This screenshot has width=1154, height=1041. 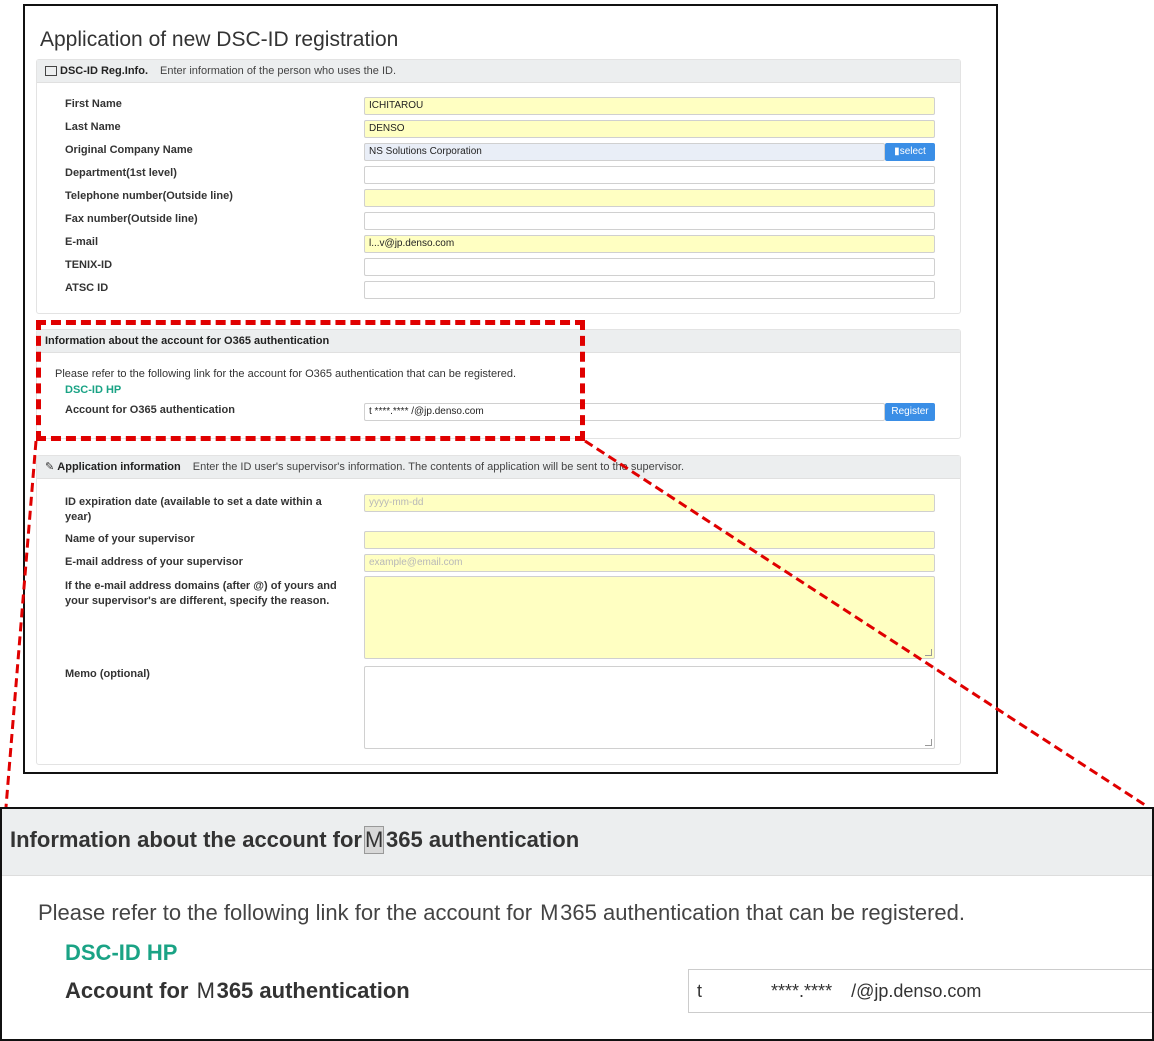 I want to click on label-supervisor-name: Name of your supervisor, so click(x=130, y=539).